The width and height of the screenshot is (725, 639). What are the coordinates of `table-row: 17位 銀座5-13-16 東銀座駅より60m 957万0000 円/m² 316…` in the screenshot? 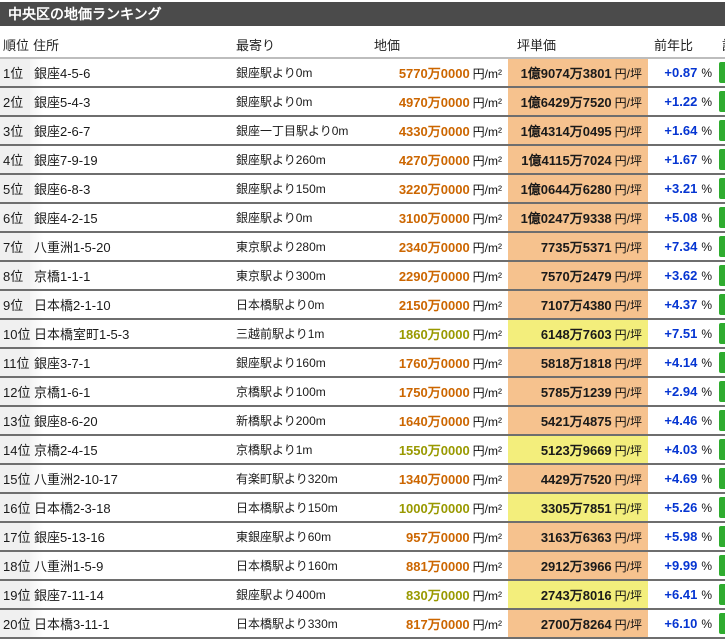 It's located at (362, 536).